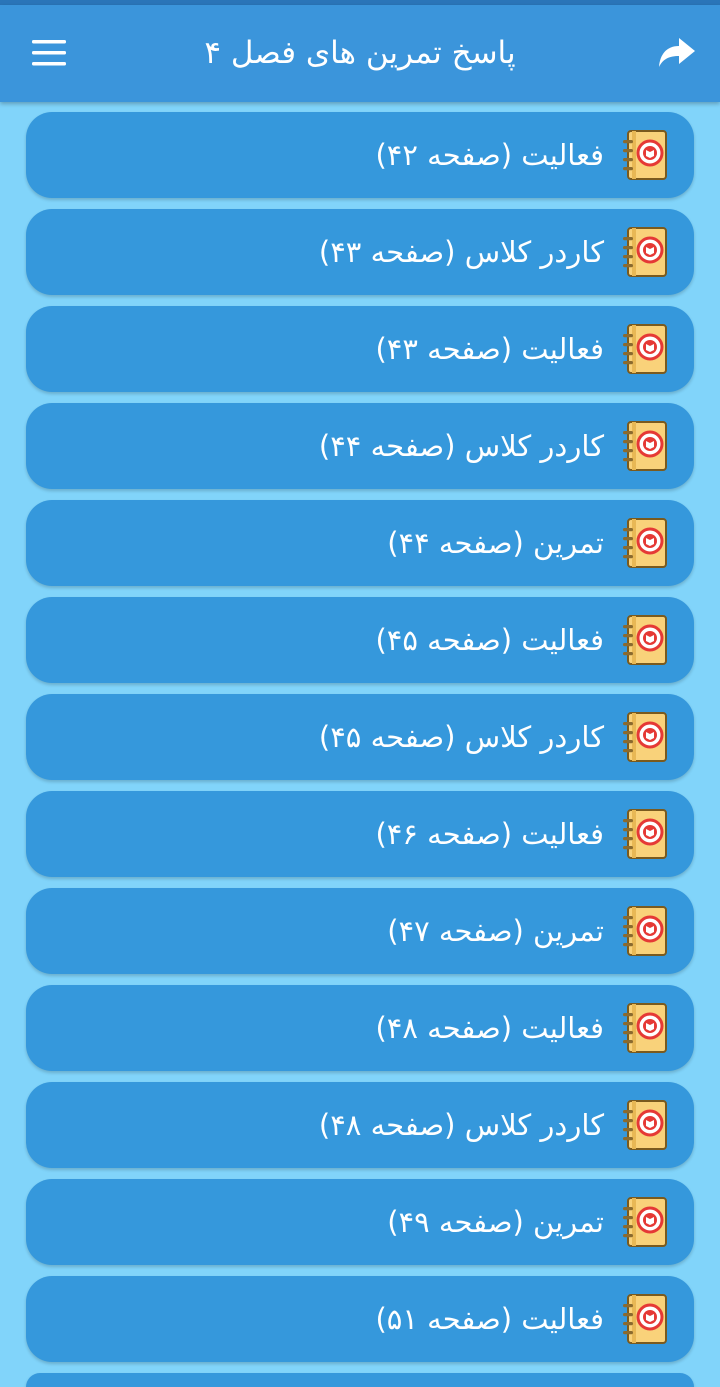 The image size is (720, 1387). I want to click on list-item-2: کاردر کلاس (صفحه ۴۳), so click(360, 252).